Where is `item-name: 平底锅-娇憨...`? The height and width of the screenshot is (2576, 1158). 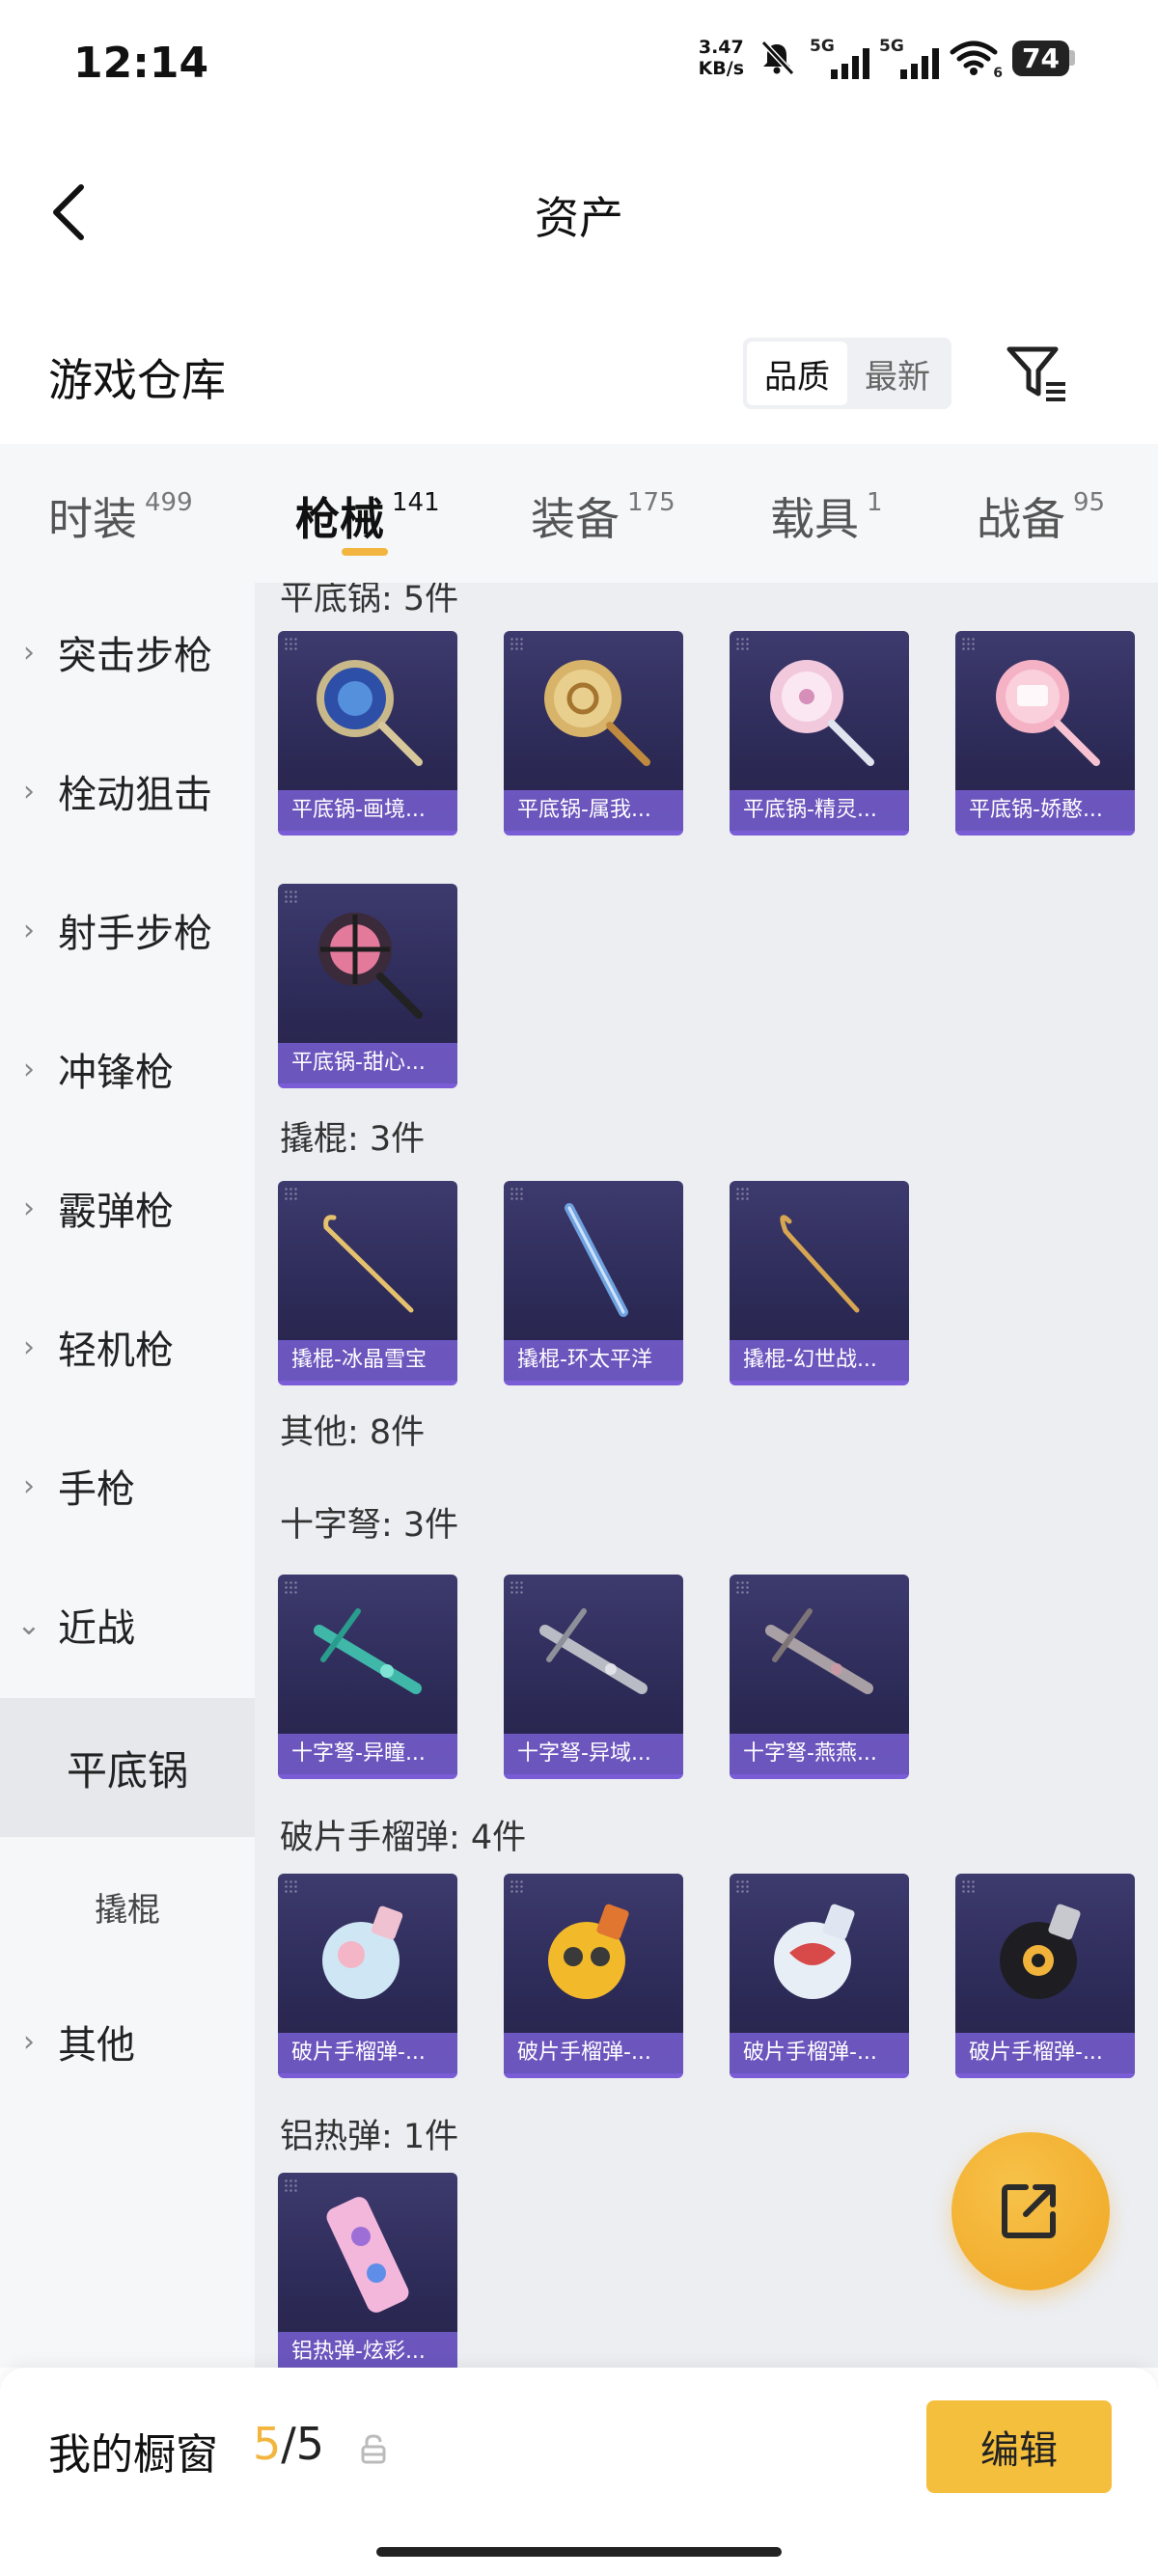
item-name: 平底锅-娇憨... is located at coordinates (1045, 810).